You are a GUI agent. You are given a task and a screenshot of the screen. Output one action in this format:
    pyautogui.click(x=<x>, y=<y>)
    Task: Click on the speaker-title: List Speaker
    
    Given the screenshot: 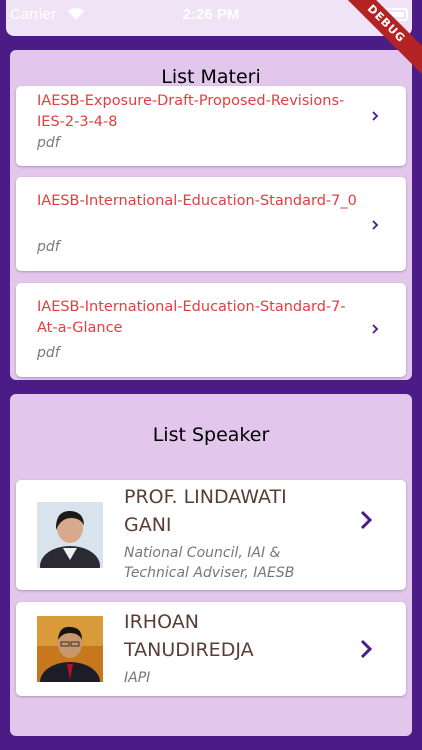 What is the action you would take?
    pyautogui.click(x=211, y=435)
    